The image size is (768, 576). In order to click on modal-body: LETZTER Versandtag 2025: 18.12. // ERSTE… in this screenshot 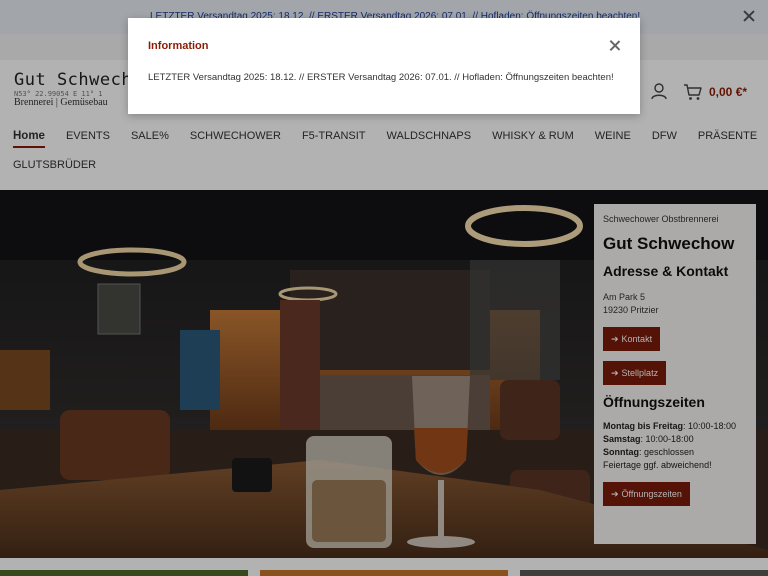, I will do `click(381, 77)`.